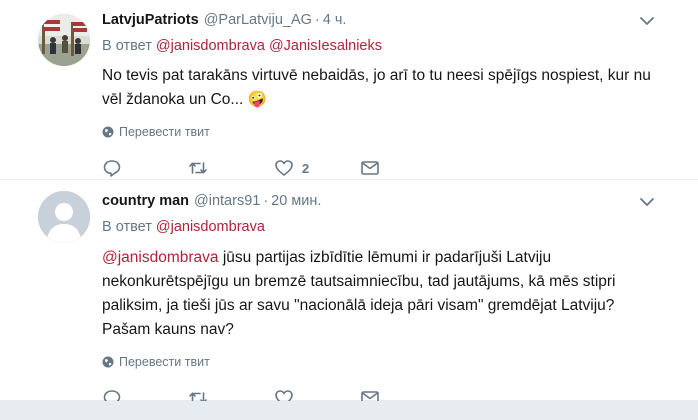 This screenshot has height=420, width=698. What do you see at coordinates (145, 168) in the screenshot?
I see `reply-button` at bounding box center [145, 168].